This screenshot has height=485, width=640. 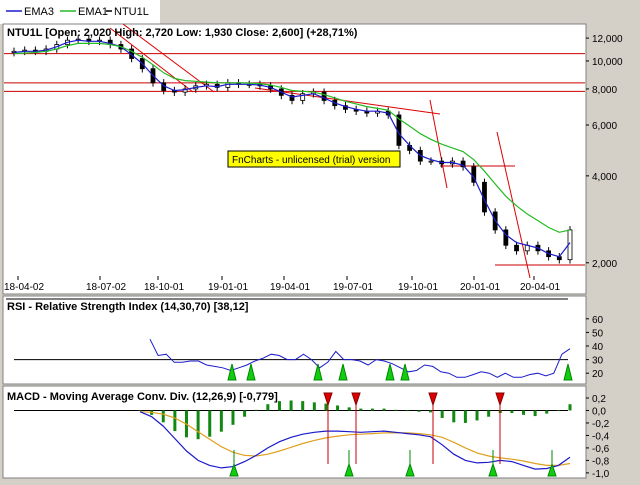 I want to click on rsi-y-tick-label: 60, so click(x=598, y=320).